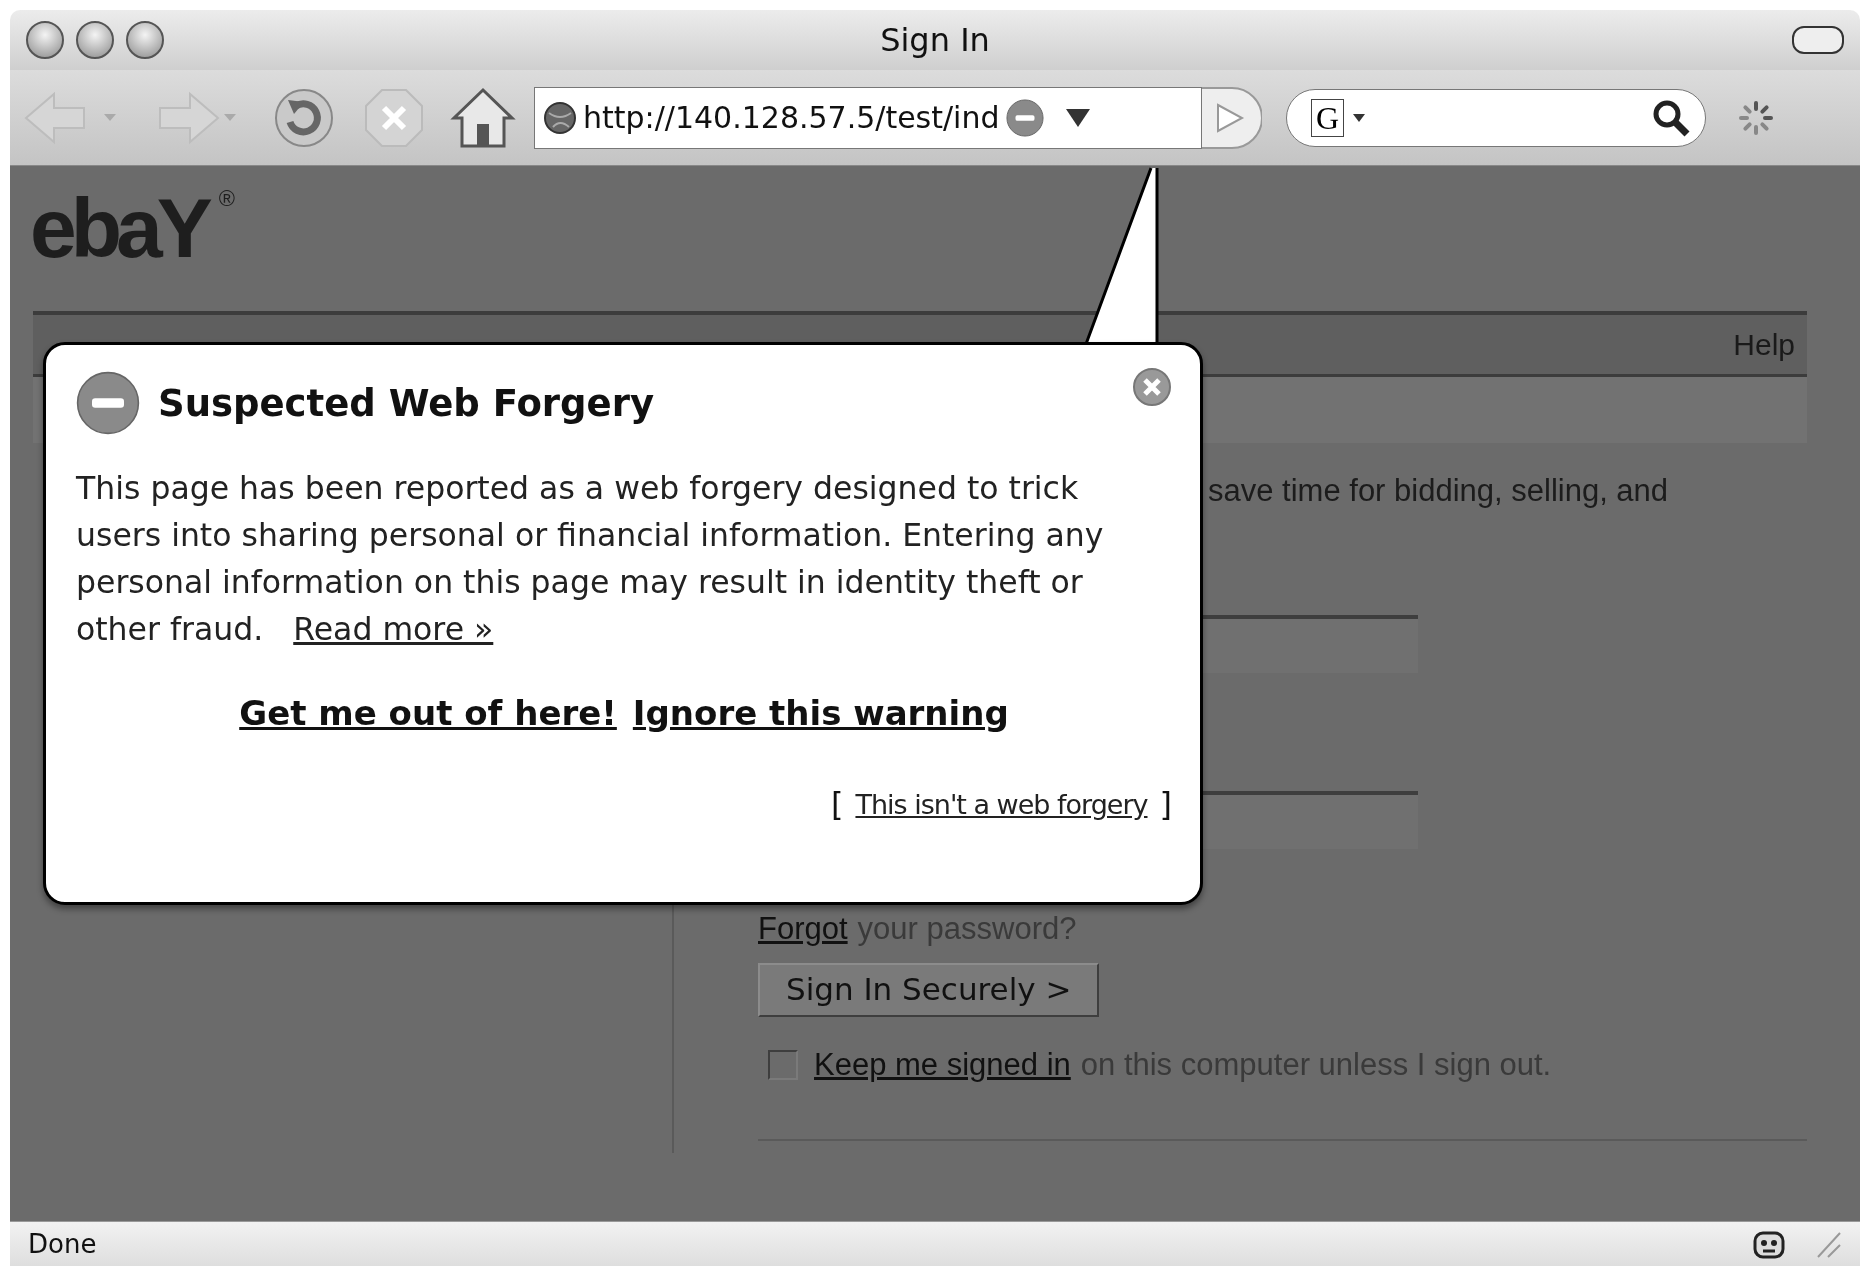 The image size is (1860, 1266). What do you see at coordinates (1001, 804) in the screenshot?
I see `not-forgery-link: This isn't a web forgery` at bounding box center [1001, 804].